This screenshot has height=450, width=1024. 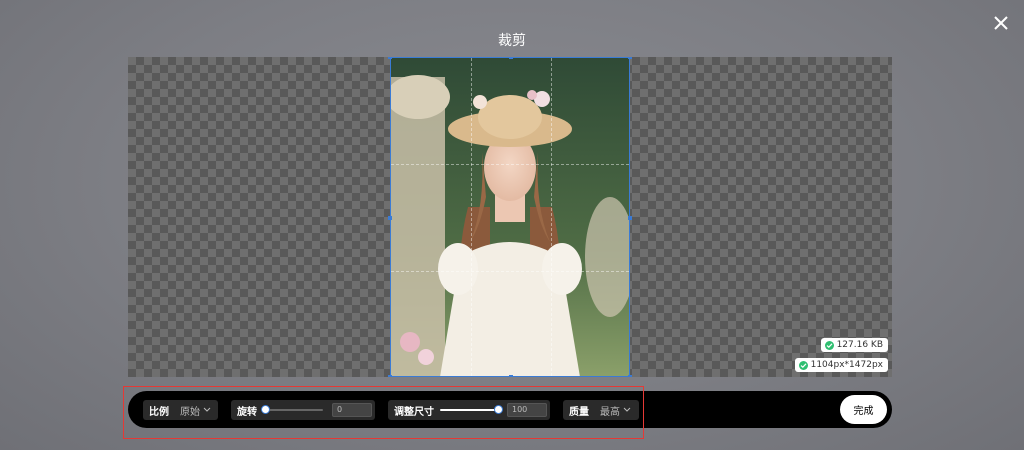 What do you see at coordinates (630, 376) in the screenshot?
I see `crop-handle-bottom-right` at bounding box center [630, 376].